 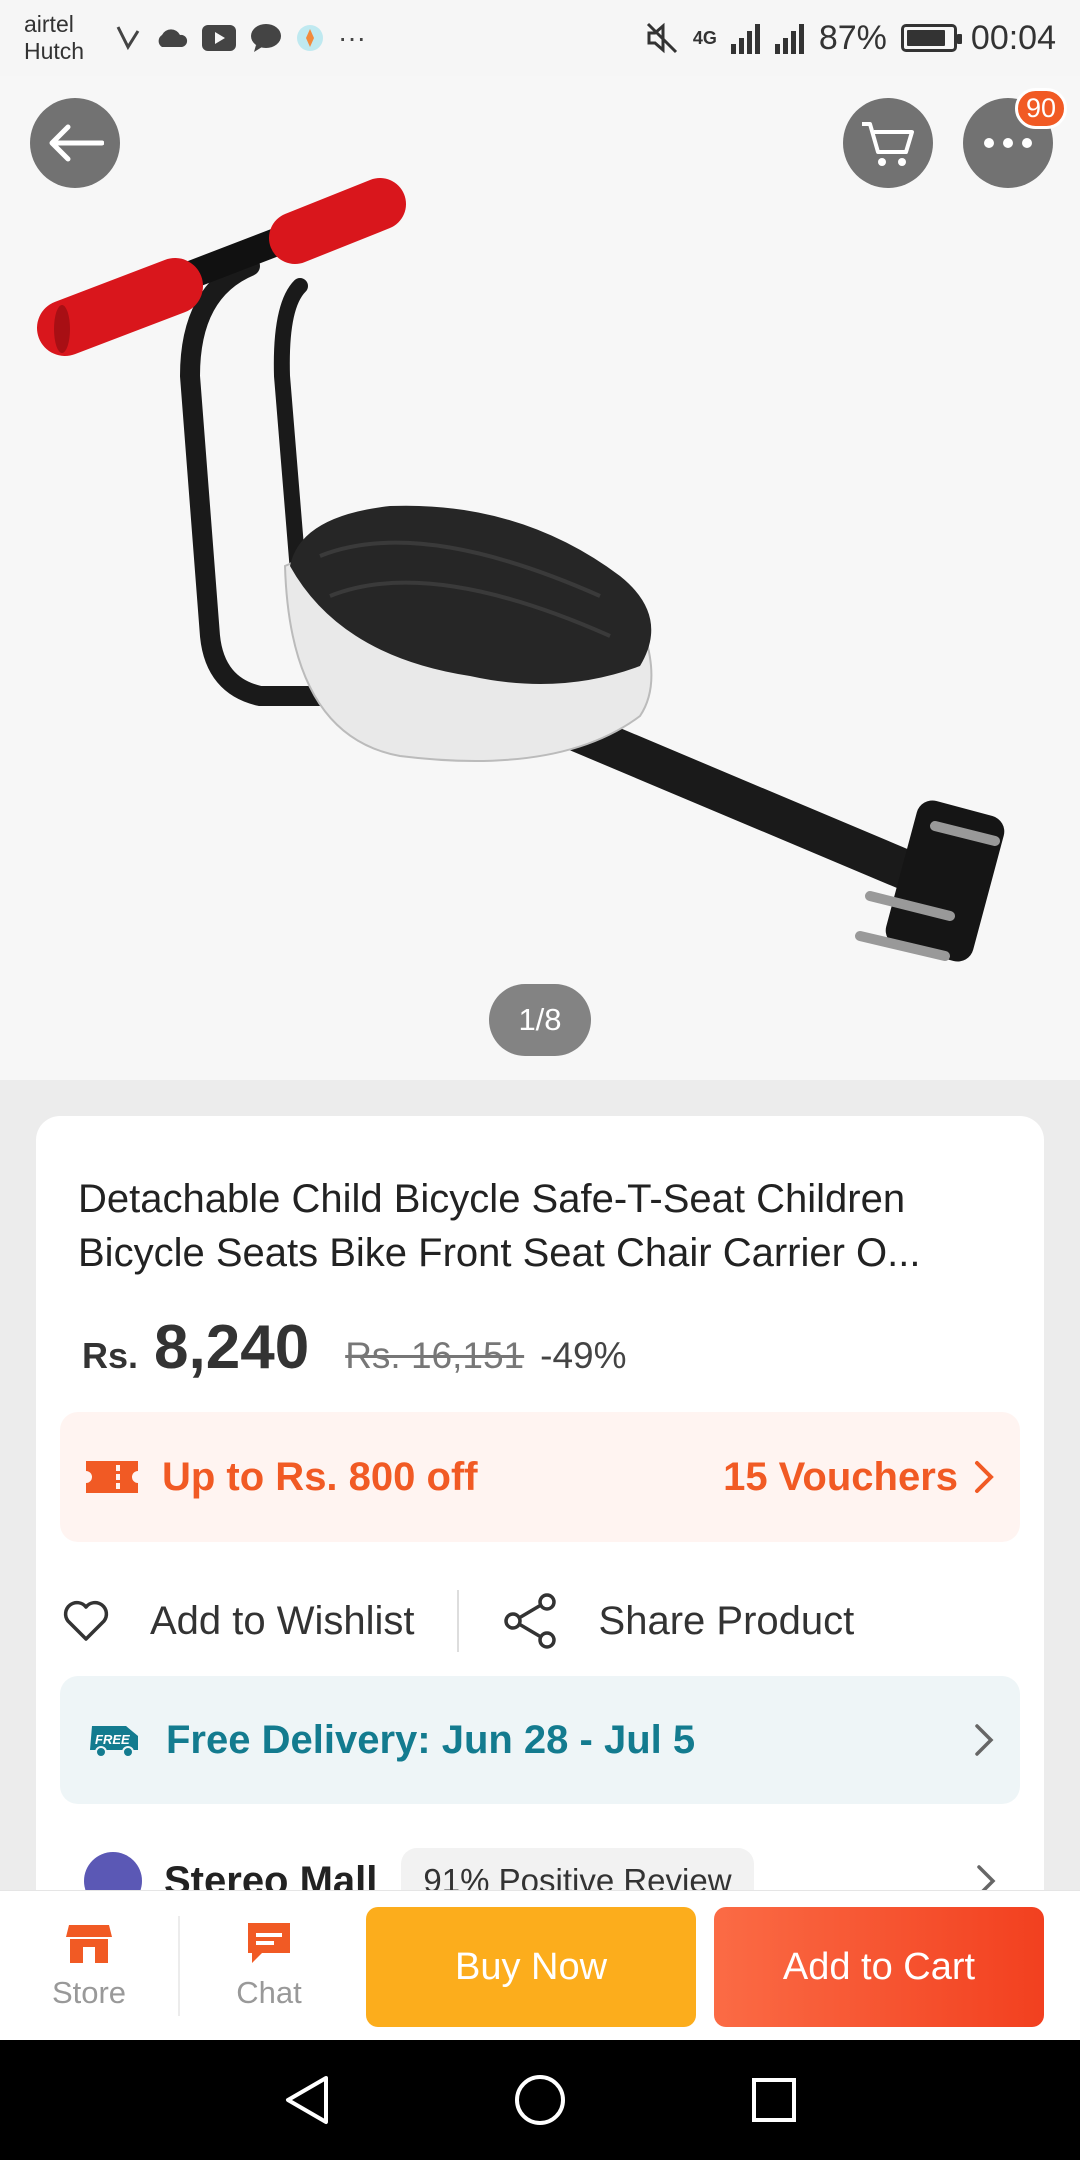 What do you see at coordinates (774, 2100) in the screenshot?
I see `nav-recents-icon` at bounding box center [774, 2100].